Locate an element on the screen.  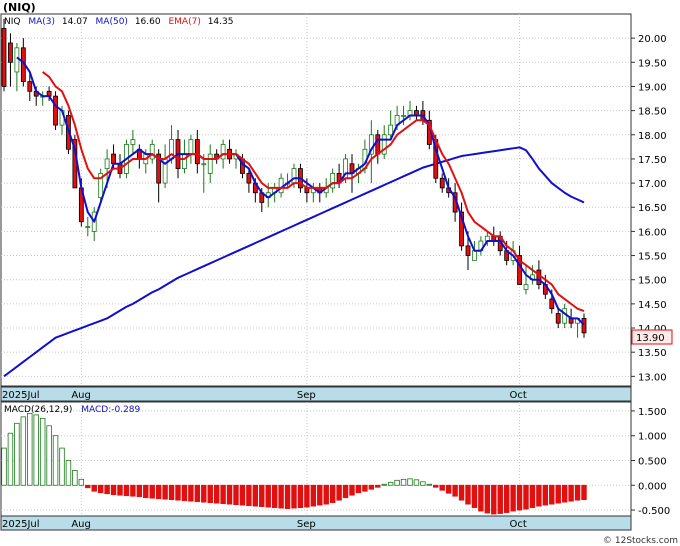
legend-ema7-value: 14.35 is located at coordinates (221, 22).